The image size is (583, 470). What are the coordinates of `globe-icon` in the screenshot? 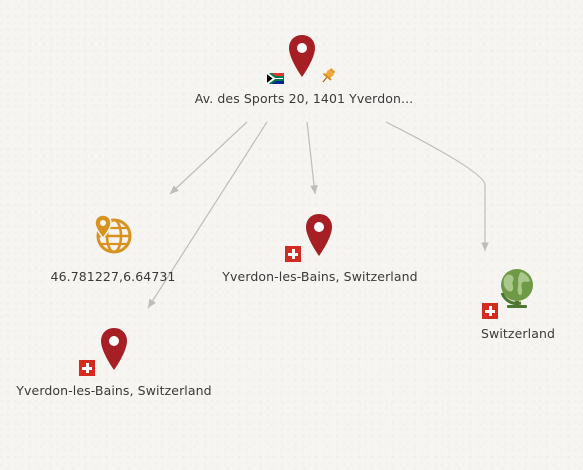 It's located at (518, 289).